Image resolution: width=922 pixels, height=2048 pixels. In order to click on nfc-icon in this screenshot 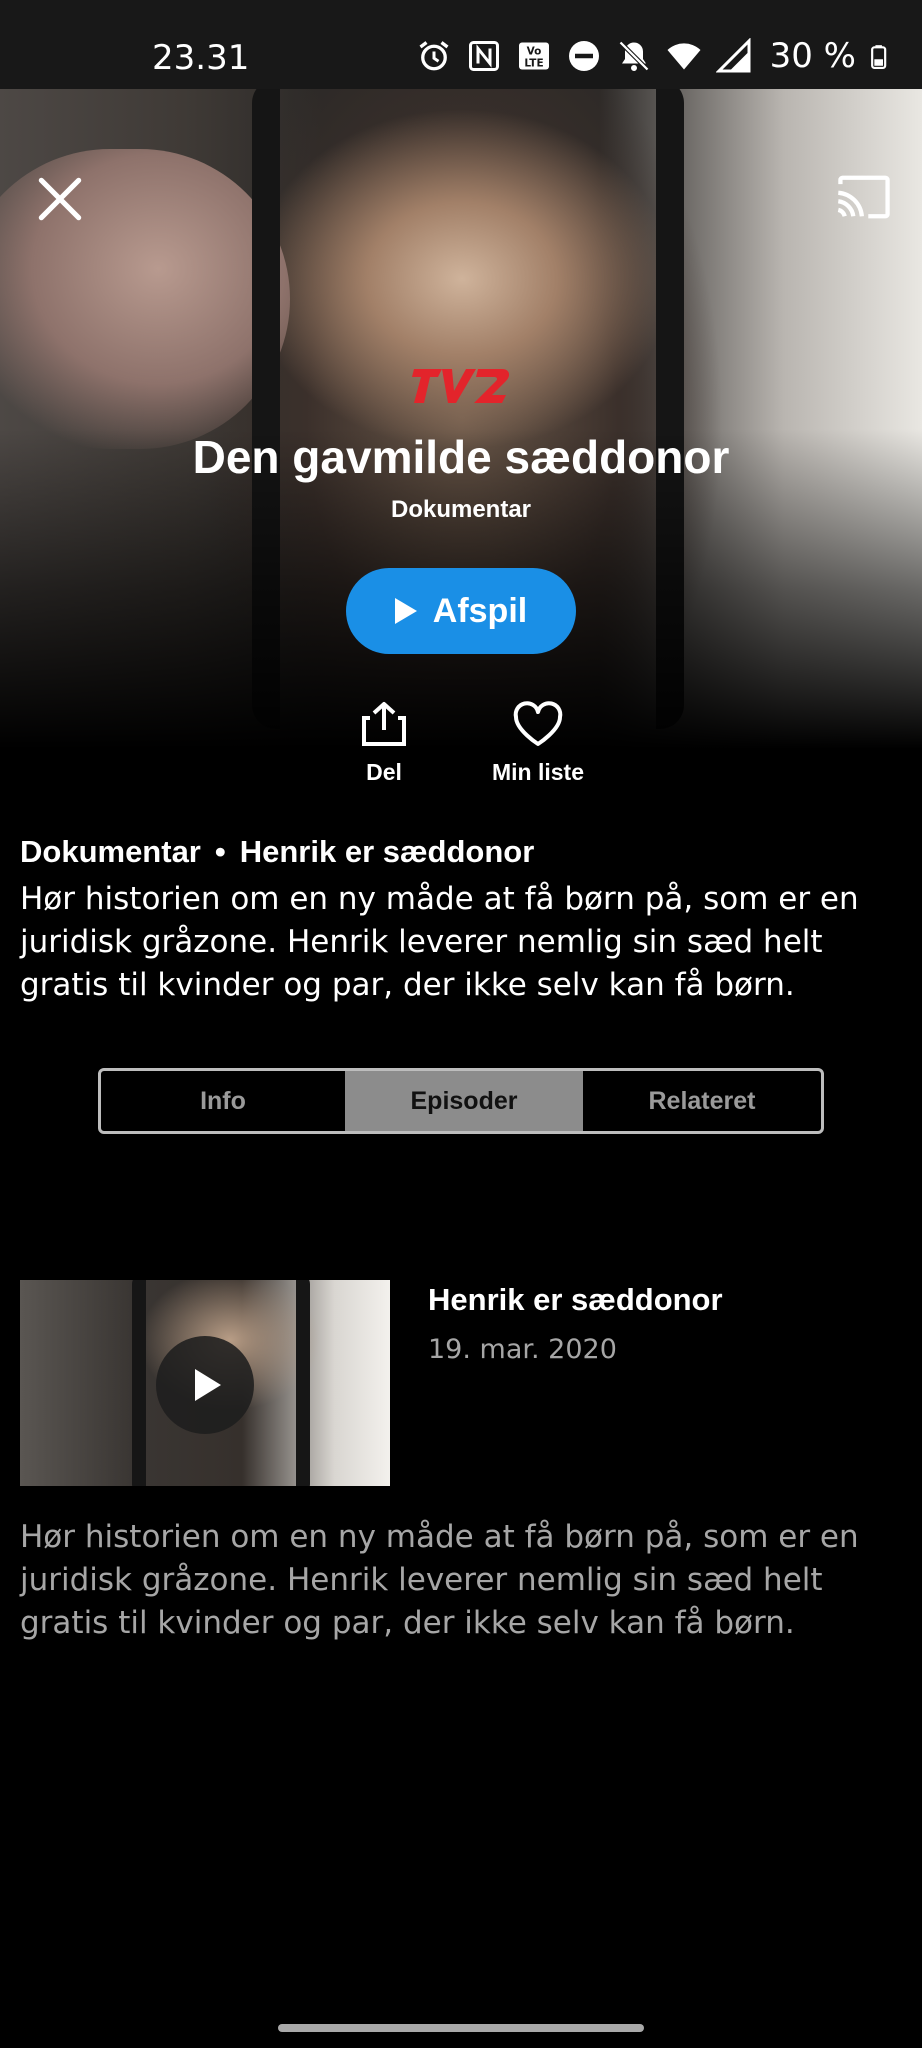, I will do `click(483, 56)`.